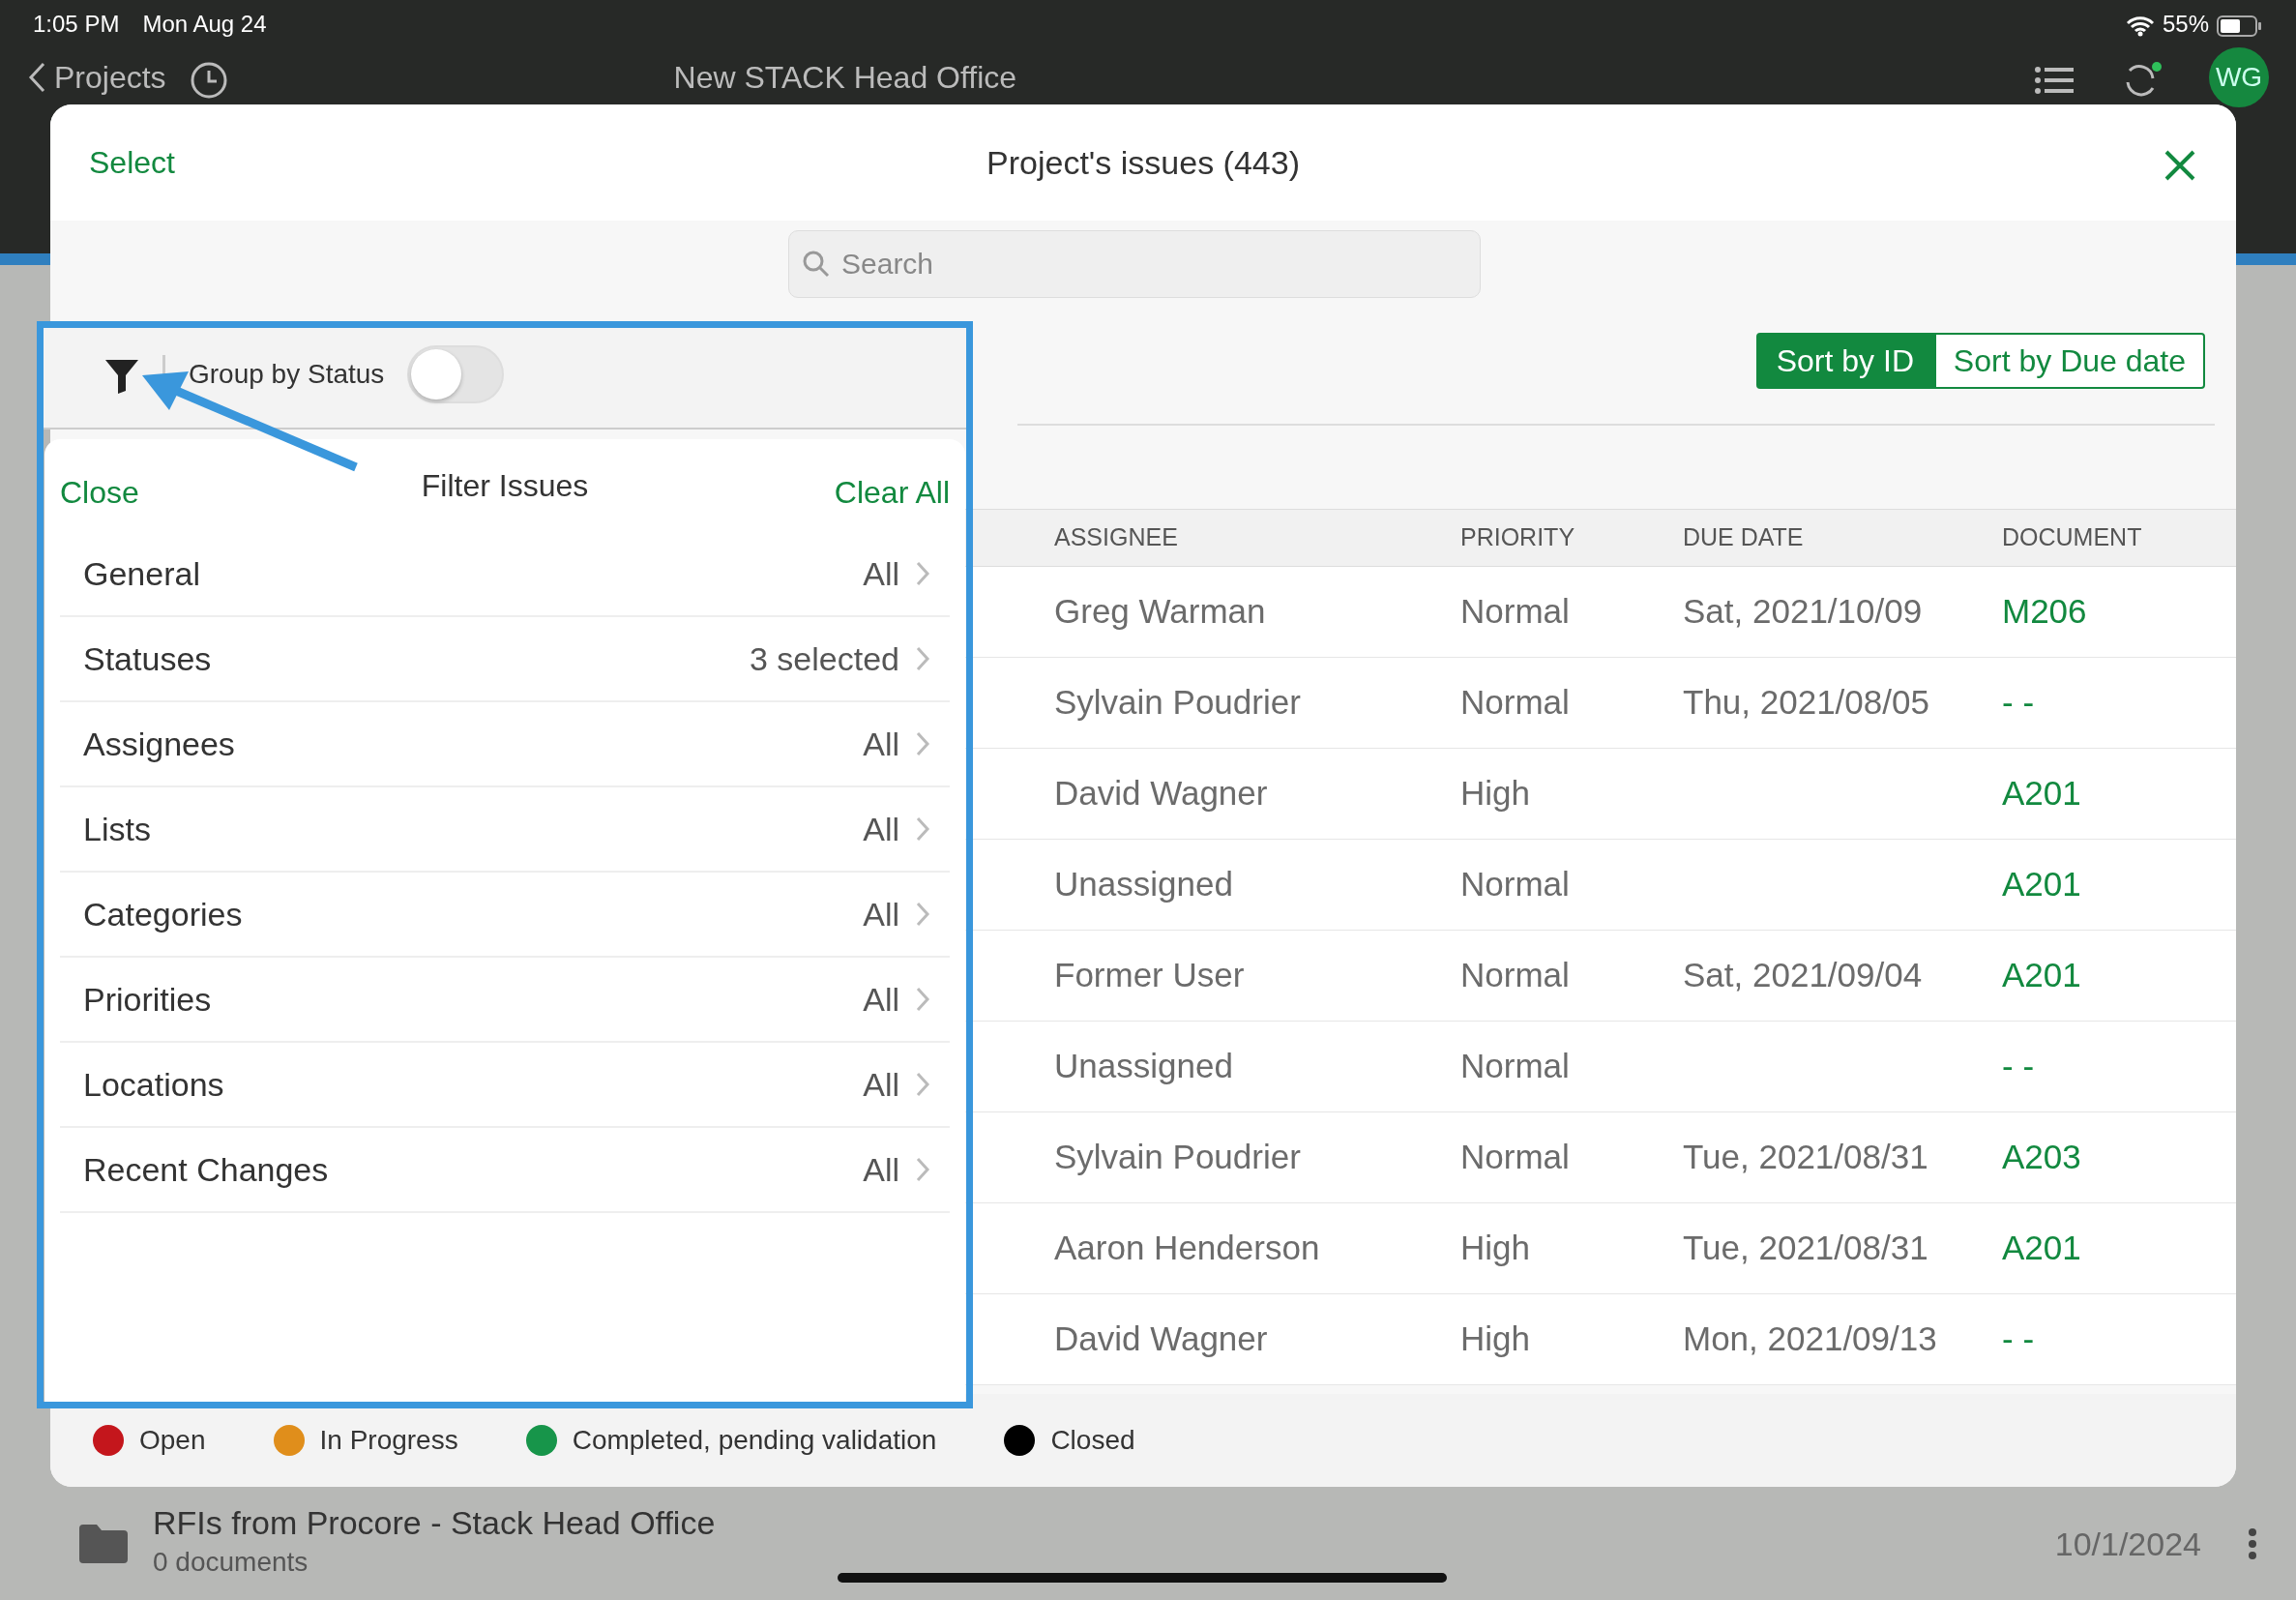 This screenshot has width=2296, height=1600. Describe the element at coordinates (505, 486) in the screenshot. I see `popover-title: Filter Issues` at that location.